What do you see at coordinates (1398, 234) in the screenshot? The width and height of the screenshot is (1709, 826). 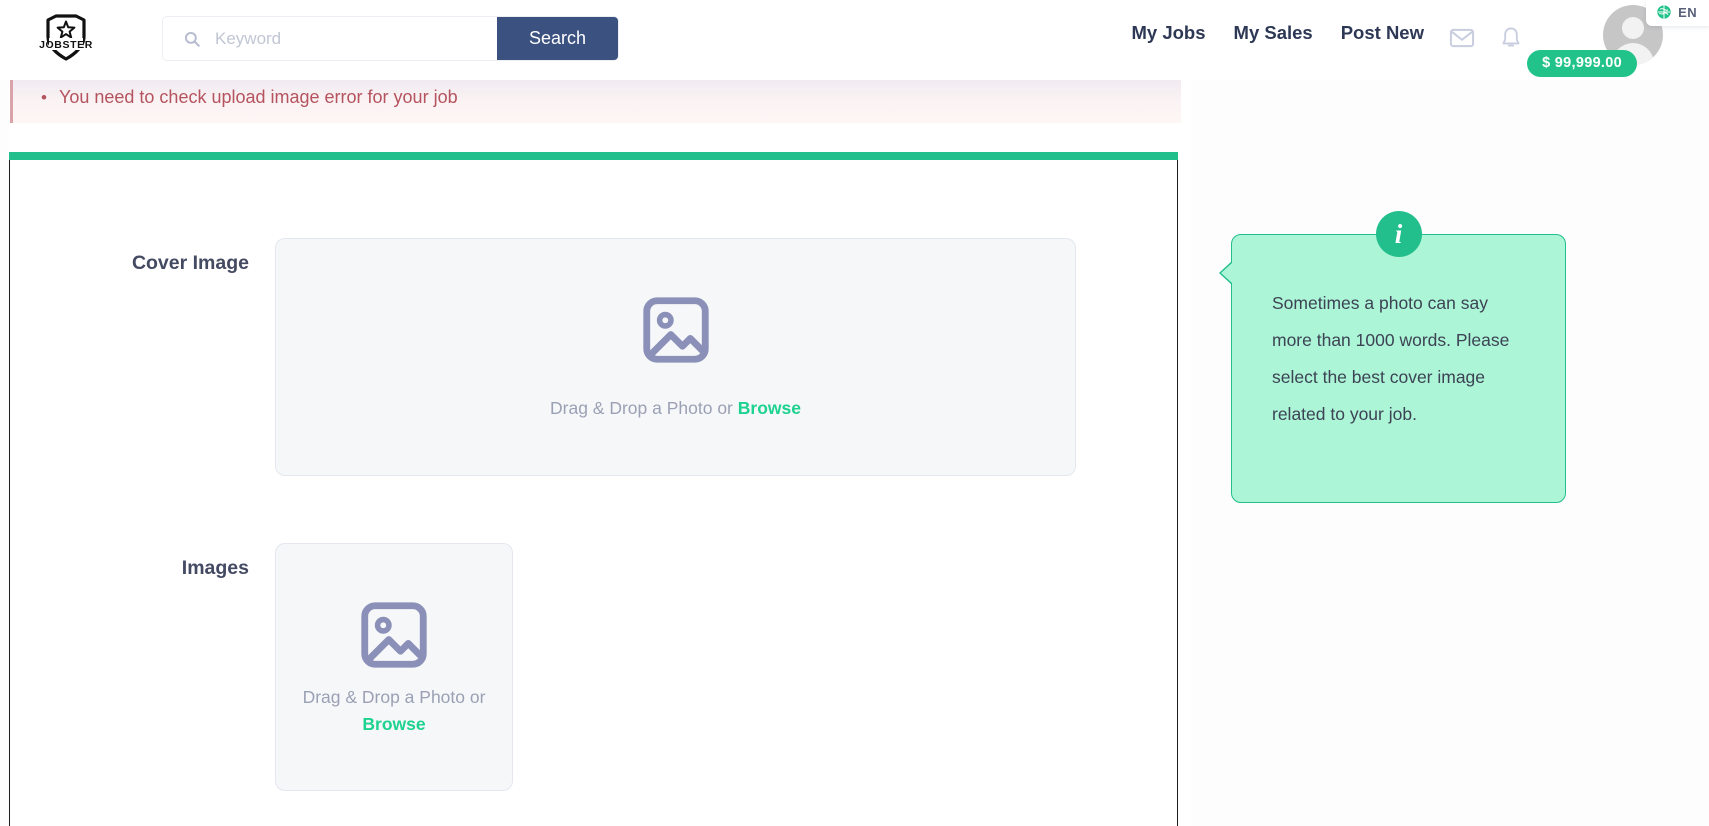 I see `info-icon: i` at bounding box center [1398, 234].